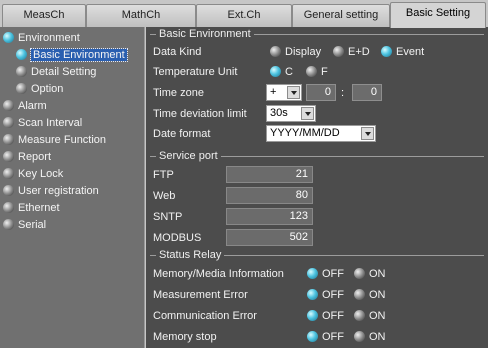  I want to click on port-label-web: Web, so click(164, 196).